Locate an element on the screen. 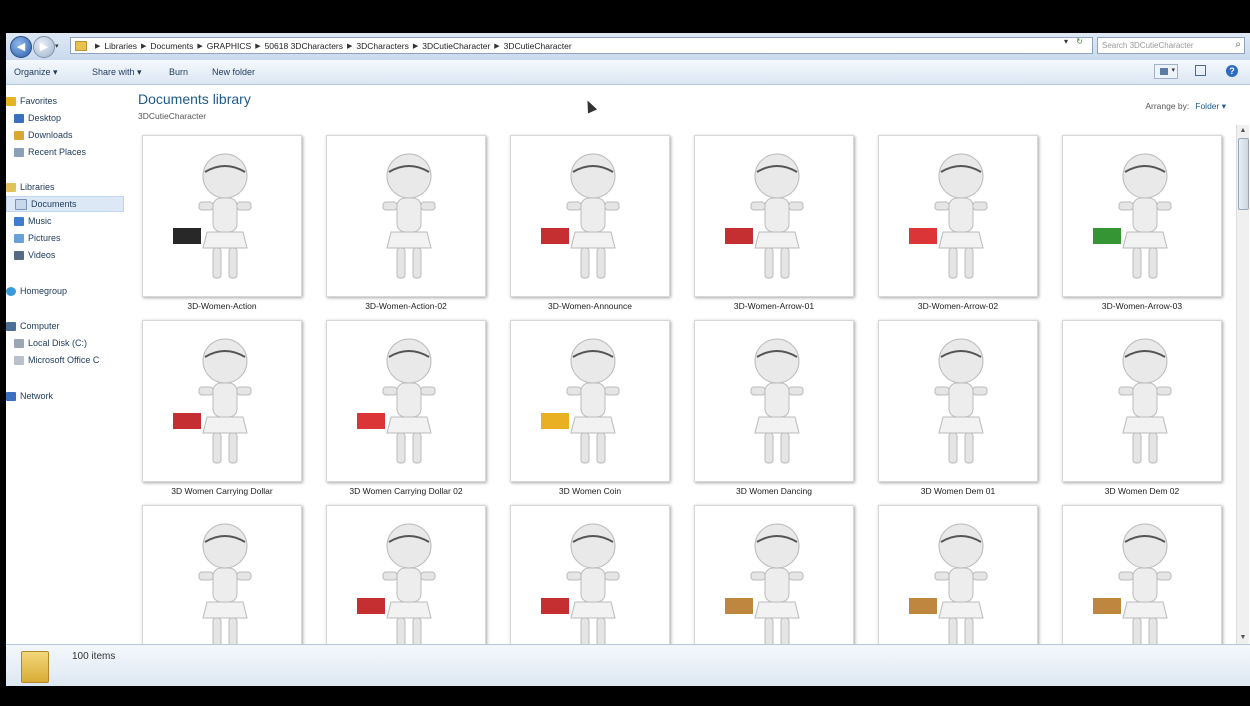  file-tile: 3D-Women-Arrow-03 is located at coordinates (1142, 225).